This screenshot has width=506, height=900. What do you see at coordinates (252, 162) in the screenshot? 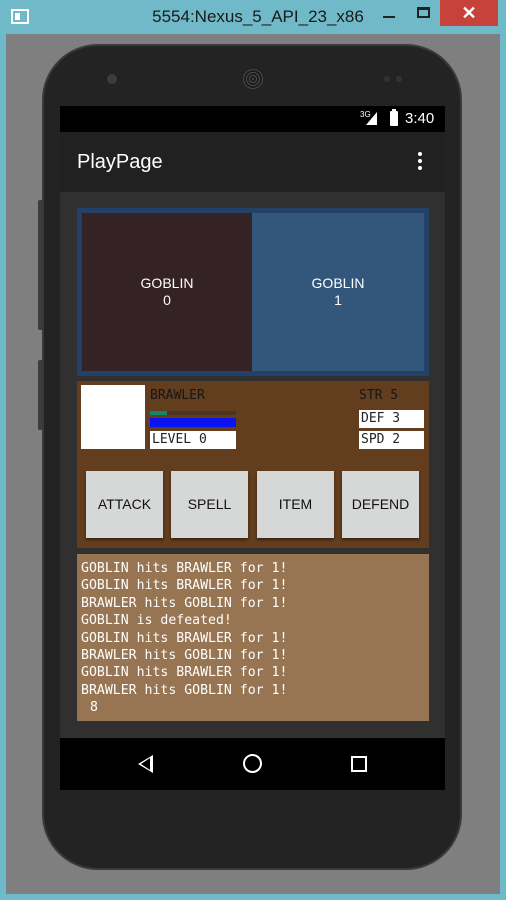
I see `app-bar: PlayPage` at bounding box center [252, 162].